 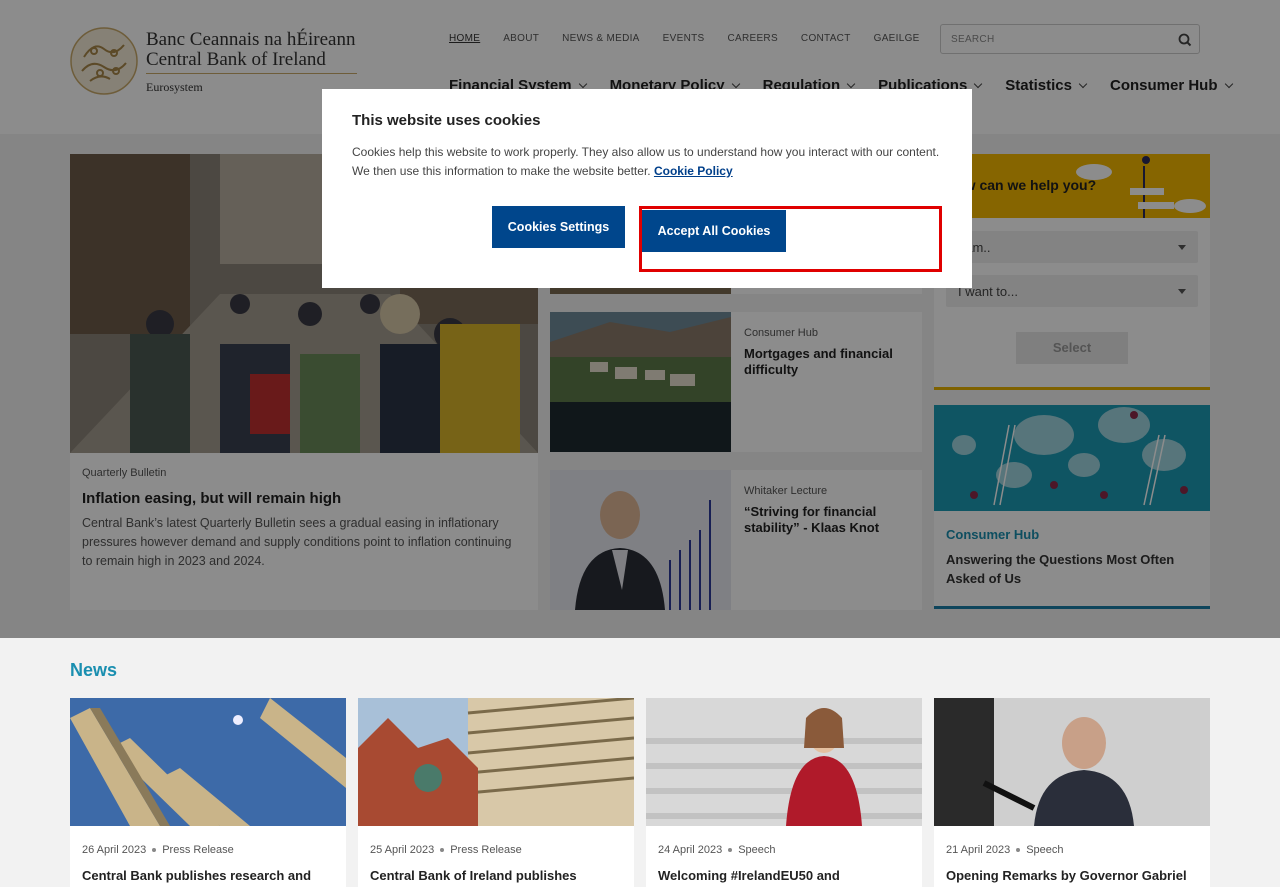 What do you see at coordinates (1072, 762) in the screenshot?
I see `governor-speaking-photo` at bounding box center [1072, 762].